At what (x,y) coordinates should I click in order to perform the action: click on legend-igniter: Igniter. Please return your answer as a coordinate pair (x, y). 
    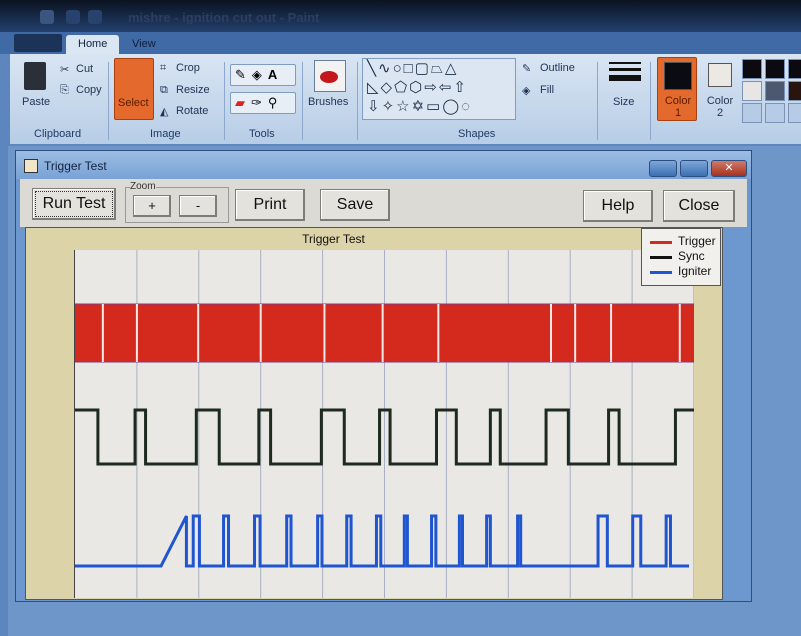
    Looking at the image, I should click on (695, 271).